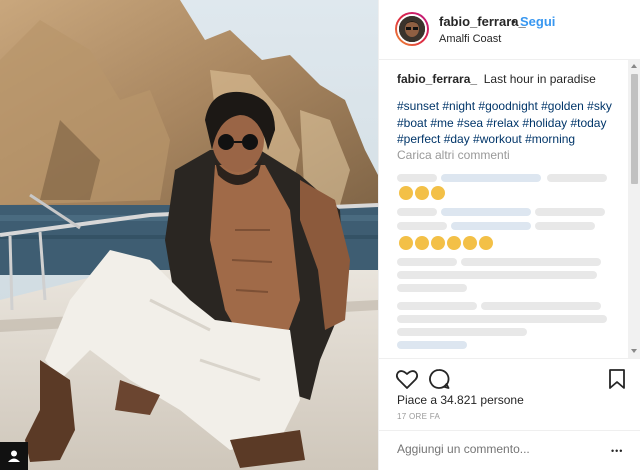 This screenshot has width=640, height=470. I want to click on comment-bubble-icon, so click(439, 379).